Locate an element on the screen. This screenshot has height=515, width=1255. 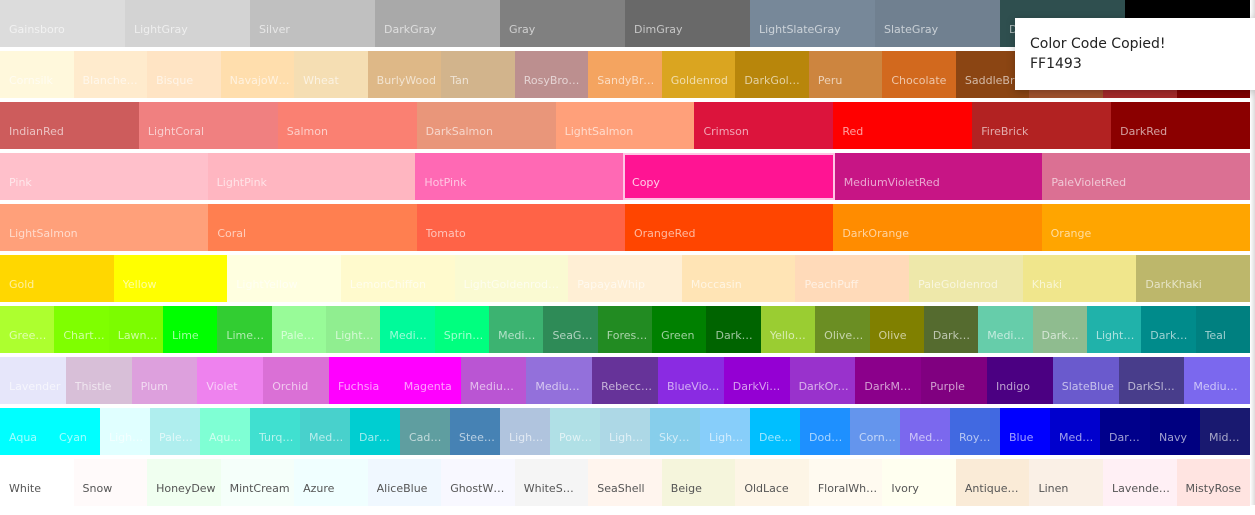
color-swatch: SlateGray is located at coordinates (937, 23).